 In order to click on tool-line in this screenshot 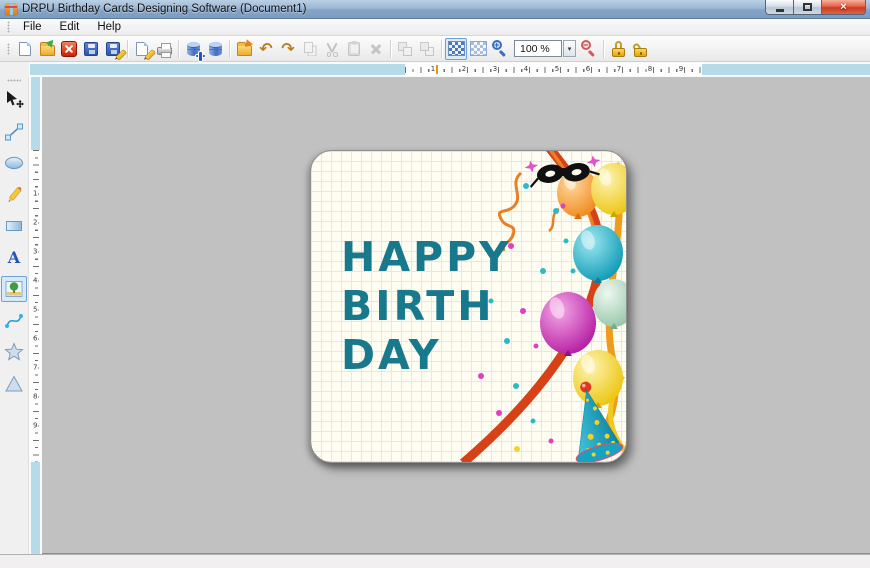, I will do `click(14, 132)`.